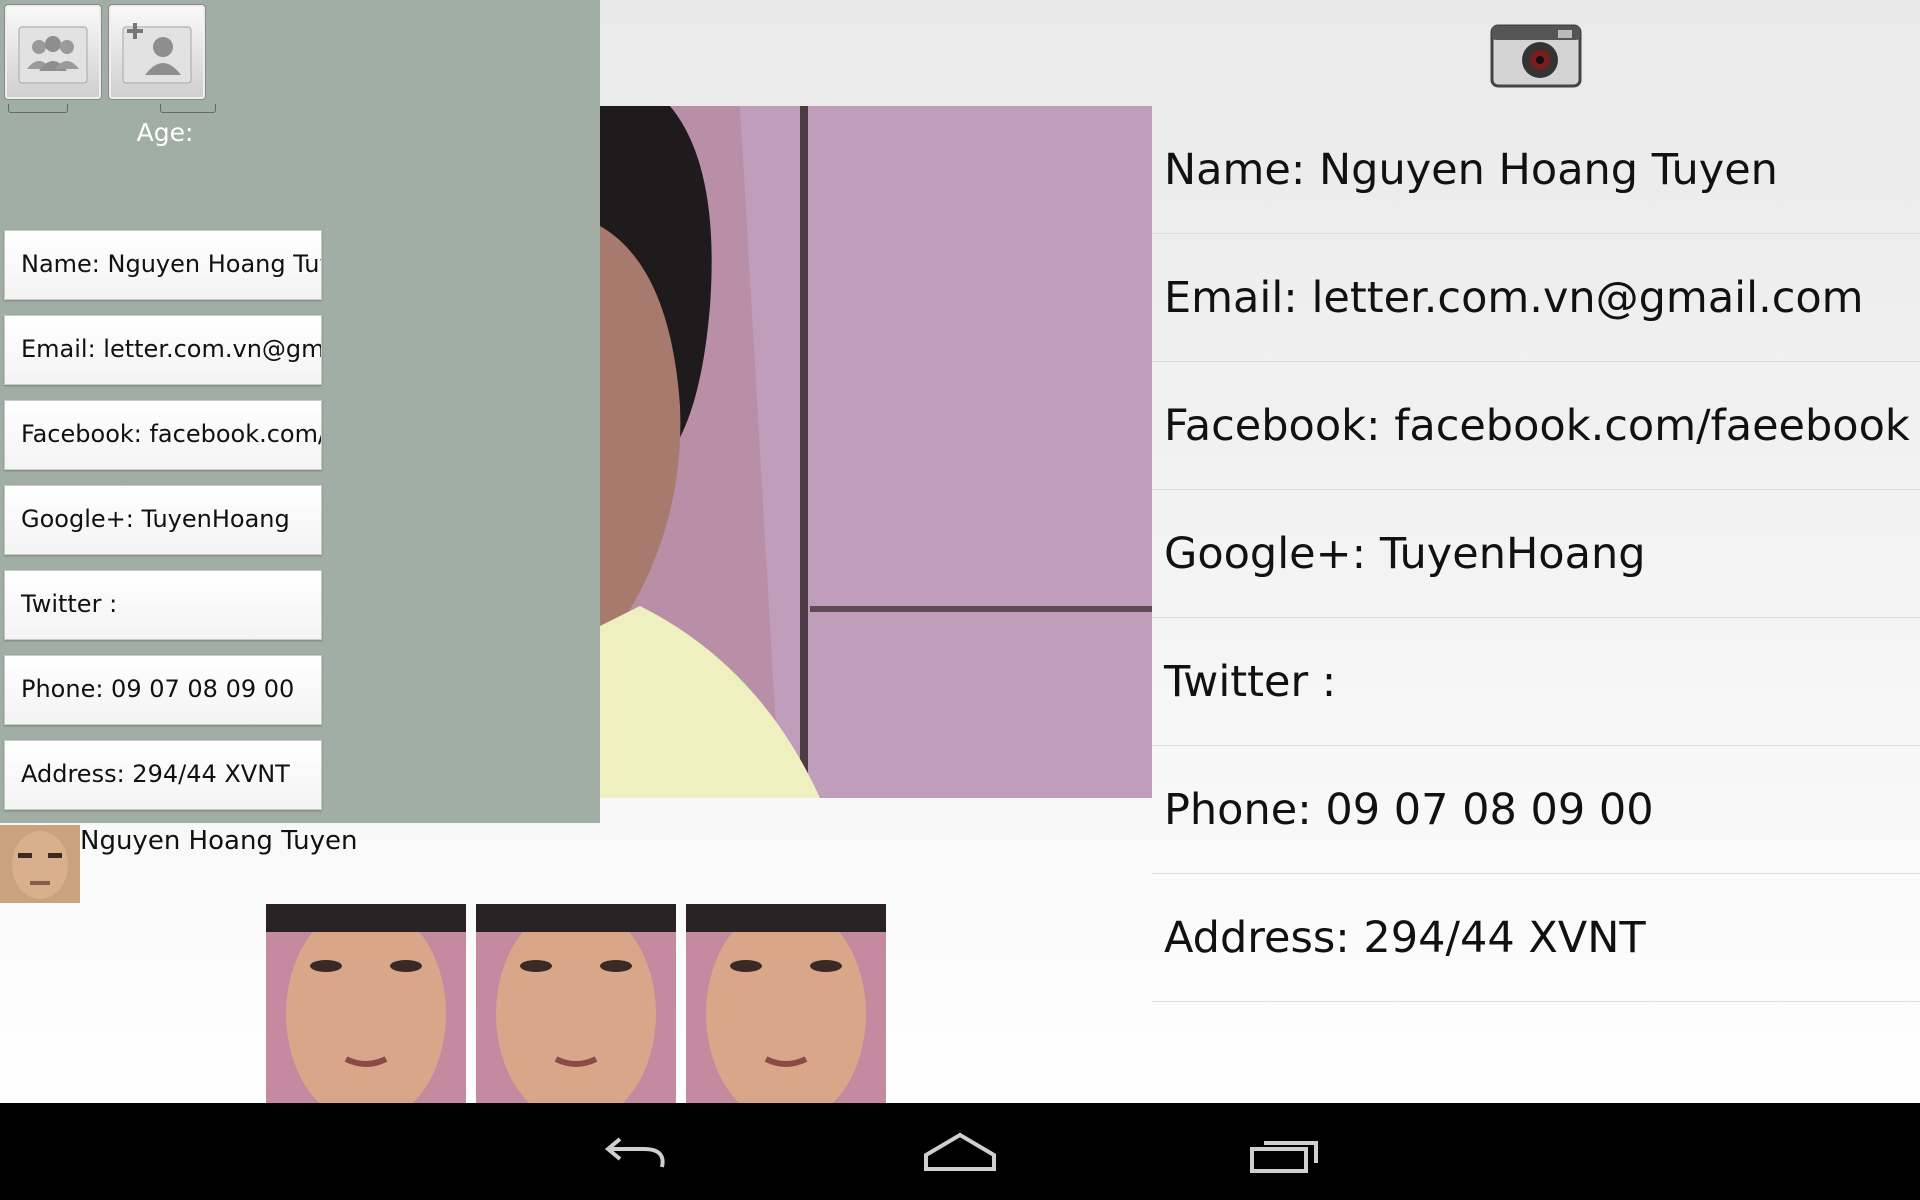  I want to click on camera-button, so click(1536, 54).